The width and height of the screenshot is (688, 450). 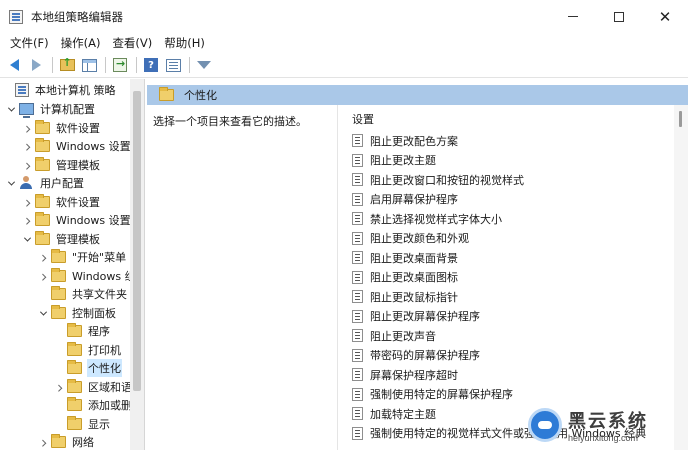 What do you see at coordinates (29, 43) in the screenshot?
I see `menu-file: 文件(F)` at bounding box center [29, 43].